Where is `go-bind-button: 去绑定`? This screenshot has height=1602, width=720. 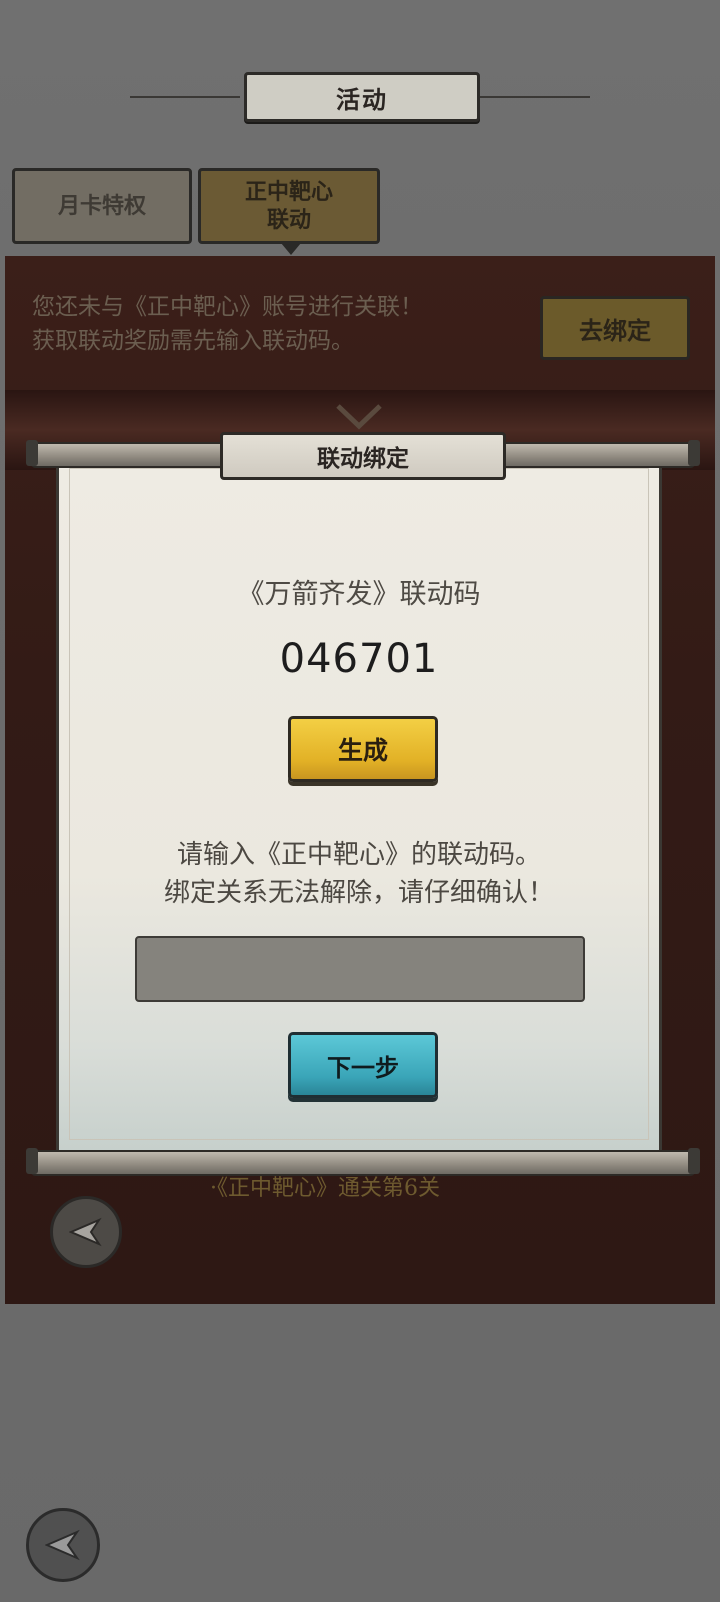
go-bind-button: 去绑定 is located at coordinates (615, 328).